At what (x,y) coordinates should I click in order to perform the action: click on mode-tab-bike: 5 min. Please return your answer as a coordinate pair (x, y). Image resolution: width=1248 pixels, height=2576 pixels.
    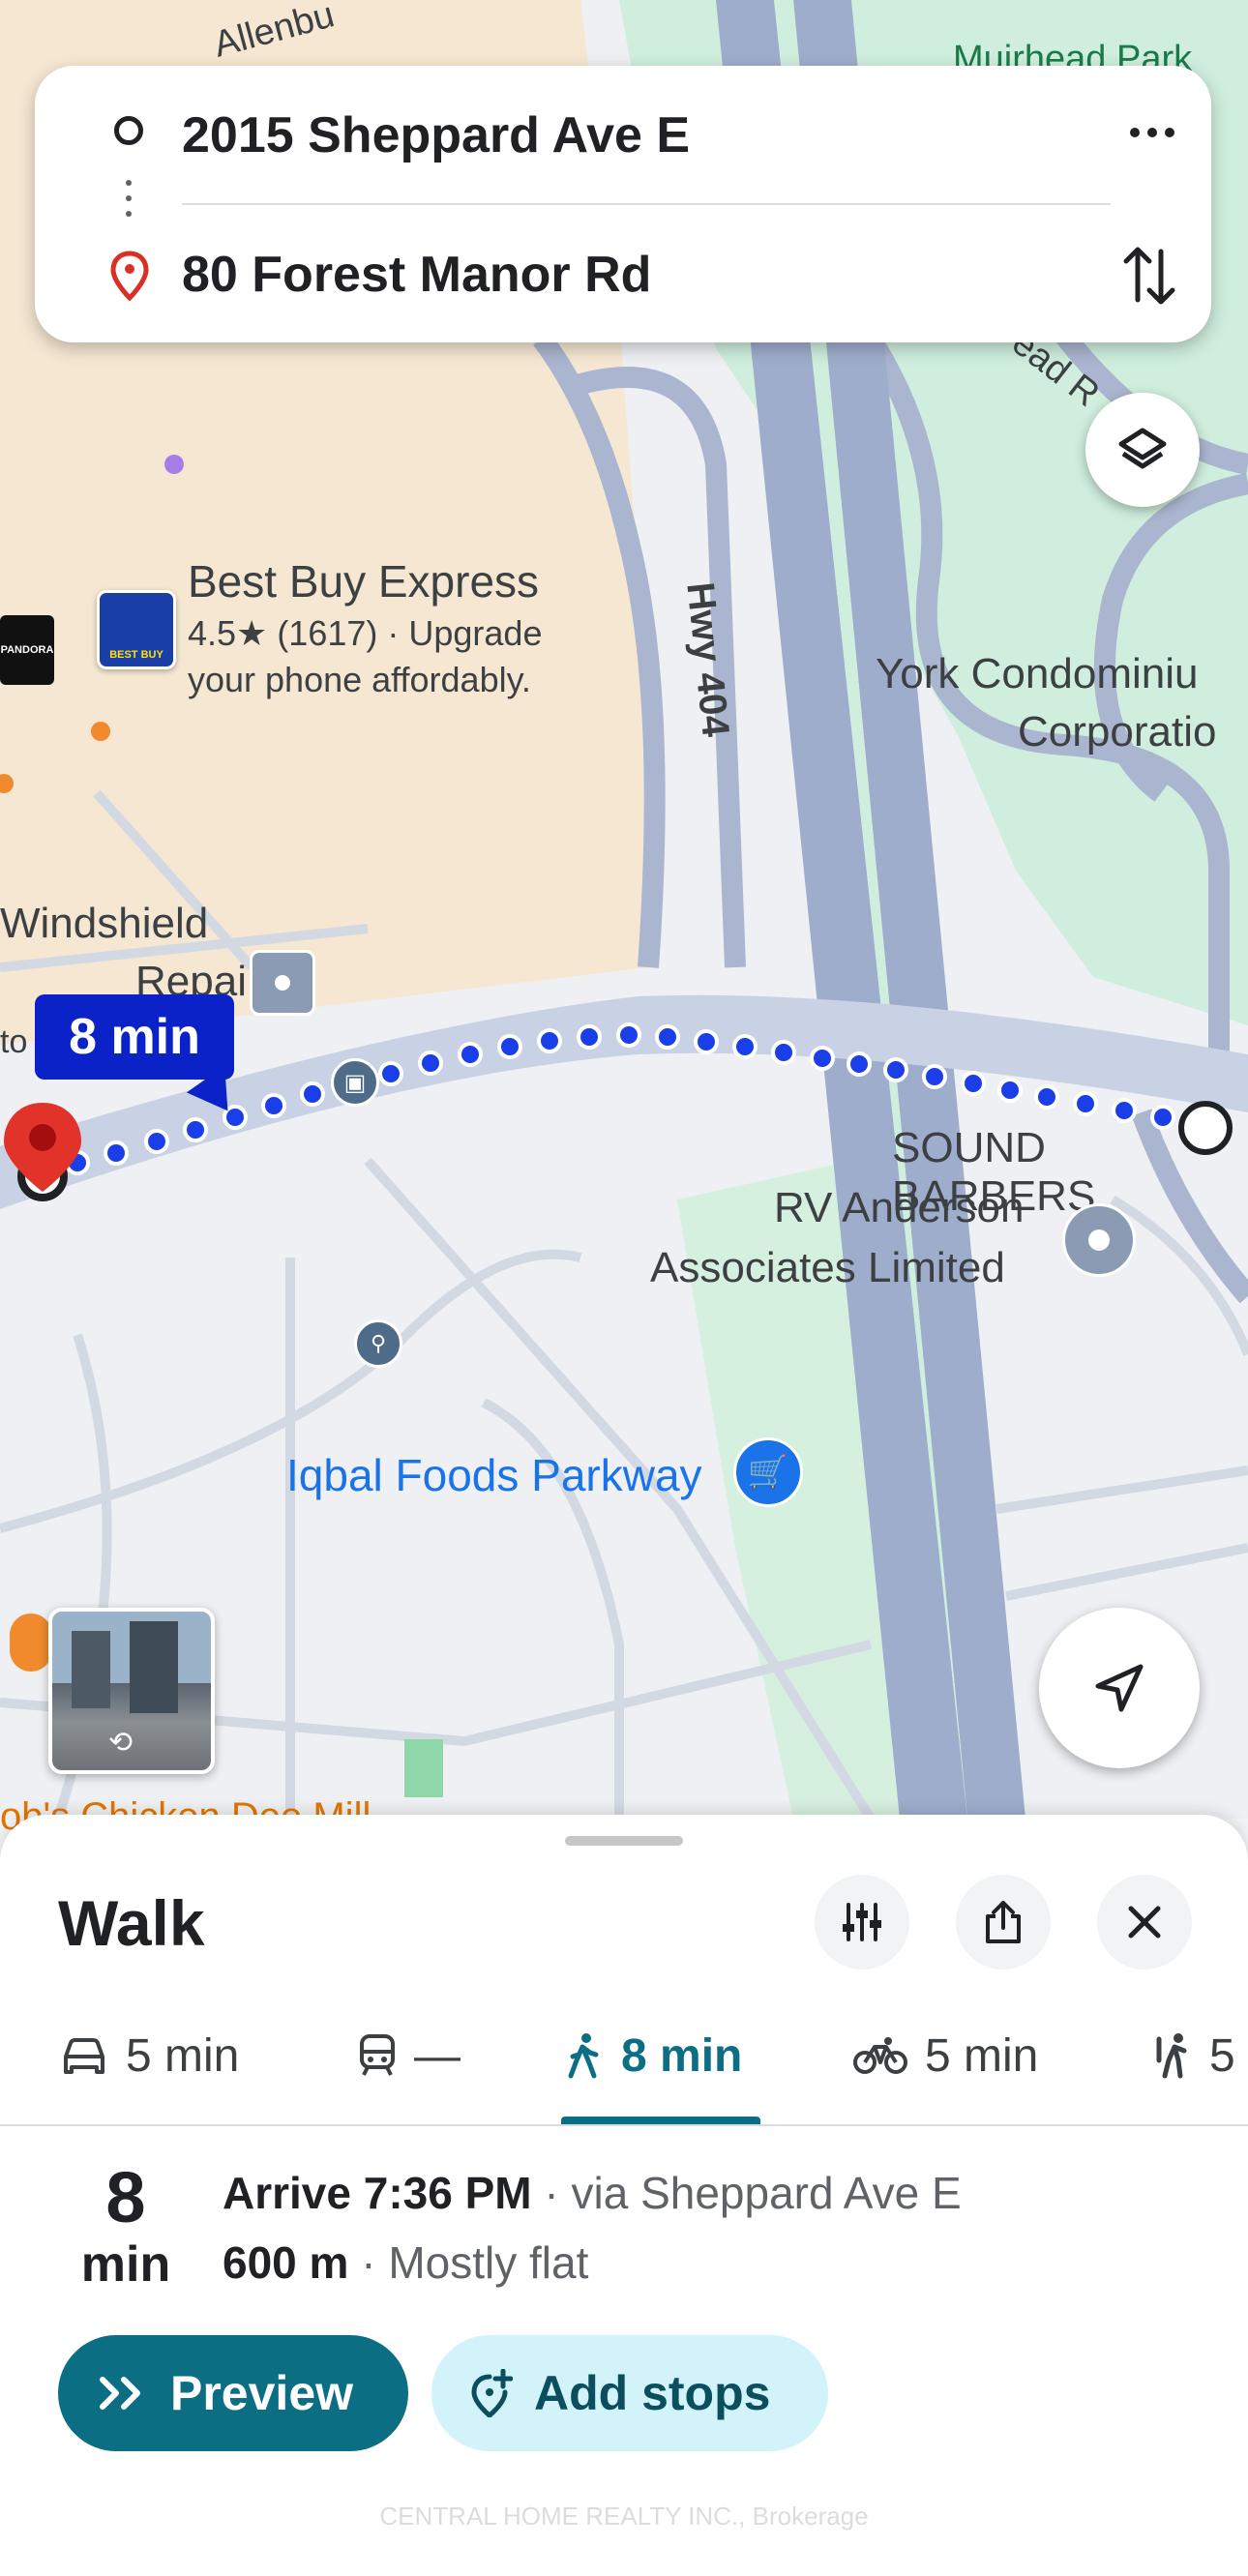
    Looking at the image, I should click on (946, 2055).